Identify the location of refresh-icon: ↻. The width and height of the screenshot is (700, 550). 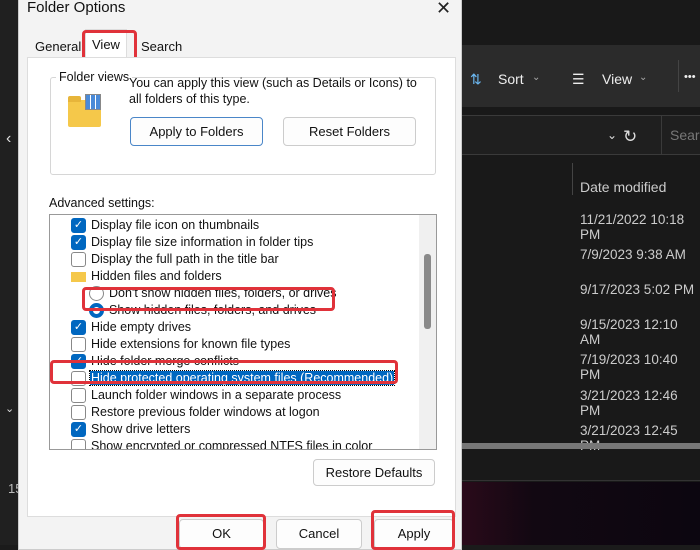
(630, 137).